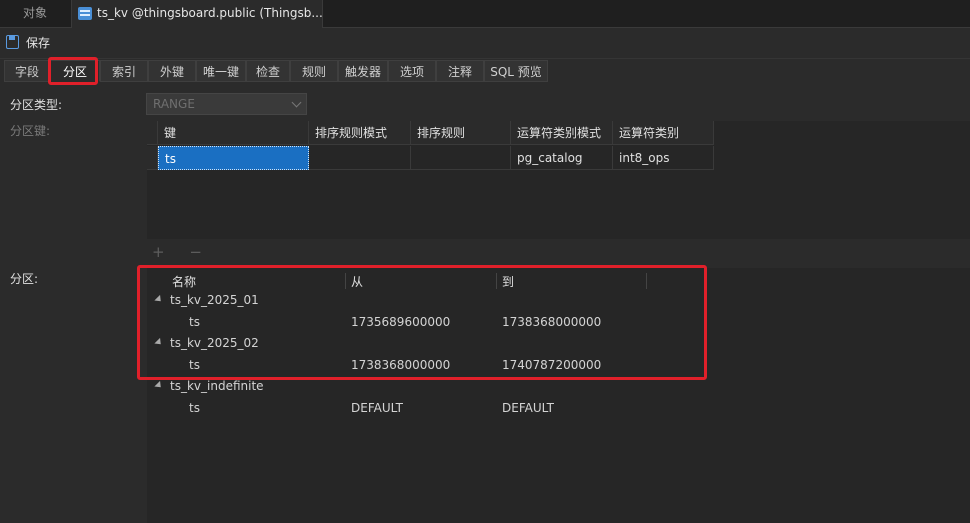 The image size is (970, 523). I want to click on row-header, so click(152, 158).